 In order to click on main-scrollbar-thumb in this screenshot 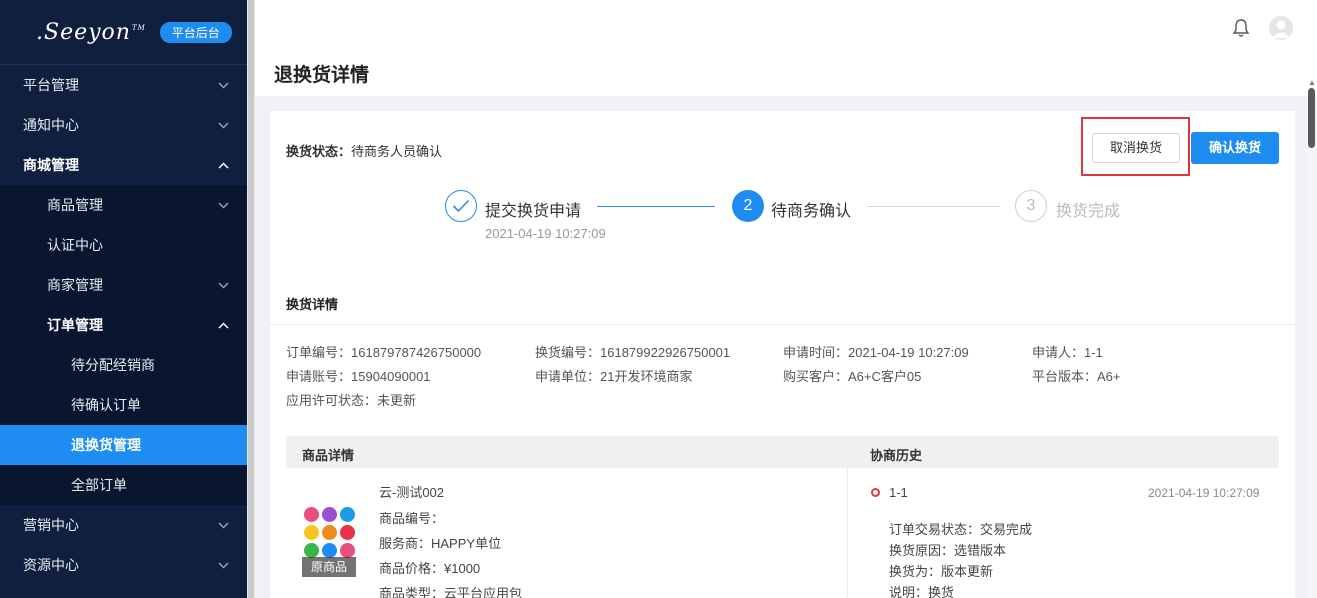, I will do `click(1311, 118)`.